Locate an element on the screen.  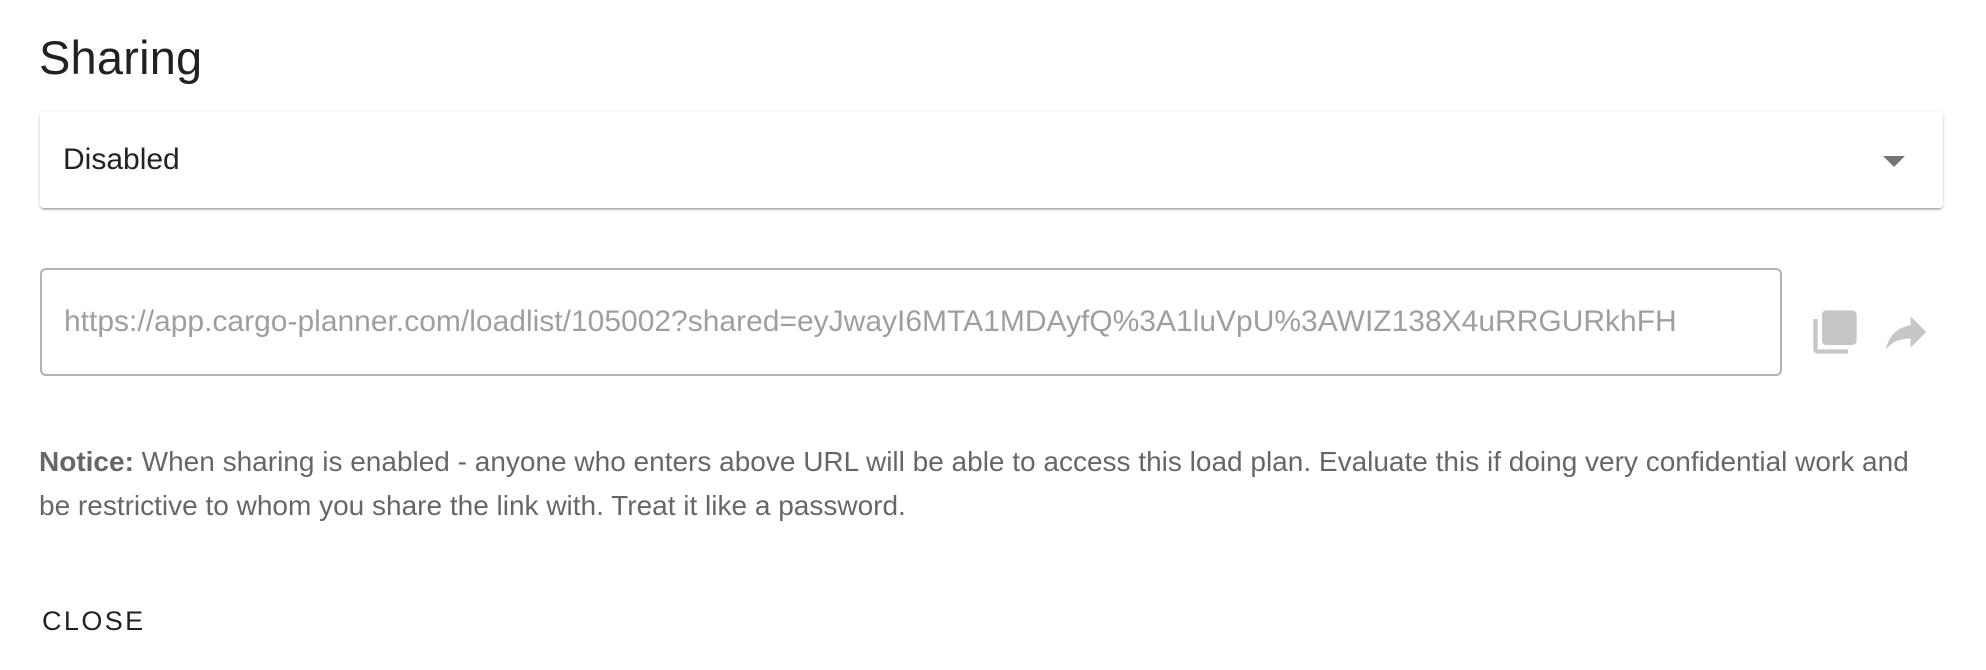
sharing-mode-selected-value: Disabled is located at coordinates (121, 159).